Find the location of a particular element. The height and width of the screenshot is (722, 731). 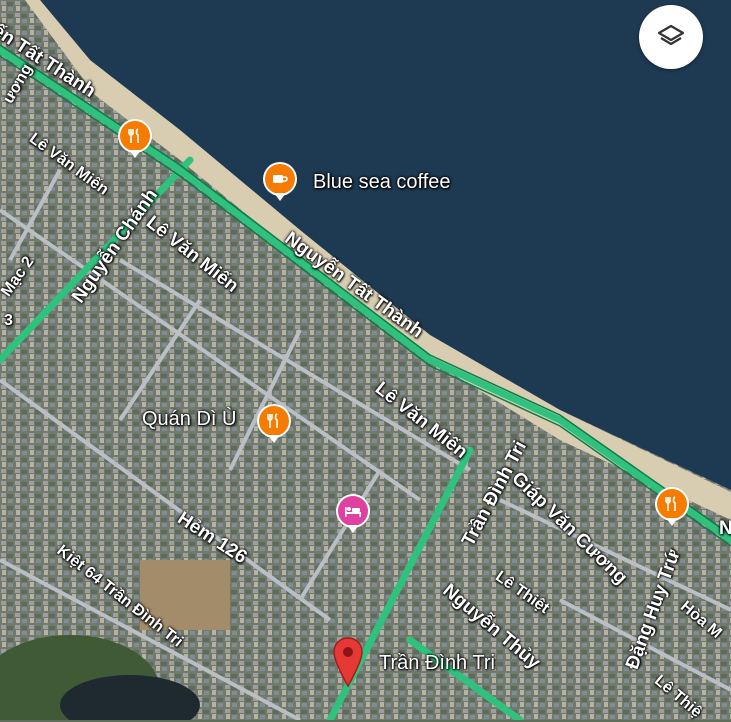

coffee-icon is located at coordinates (280, 179).